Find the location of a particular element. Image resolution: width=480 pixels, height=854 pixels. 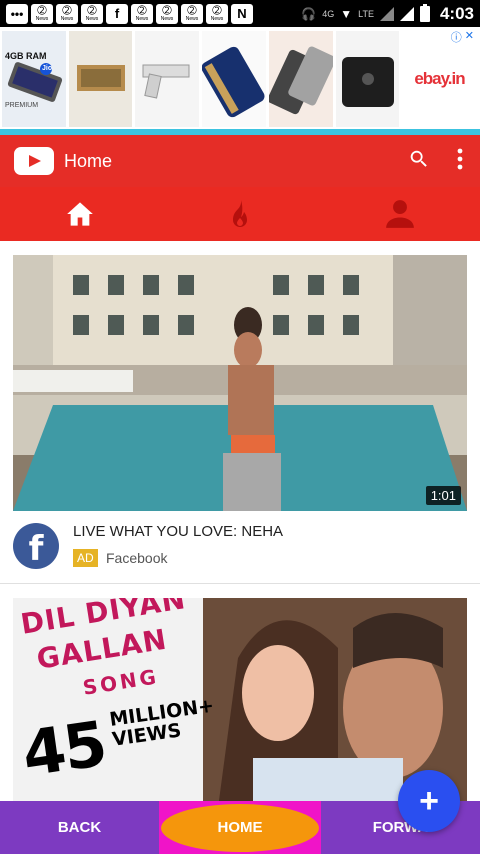

tab-bar is located at coordinates (240, 214).